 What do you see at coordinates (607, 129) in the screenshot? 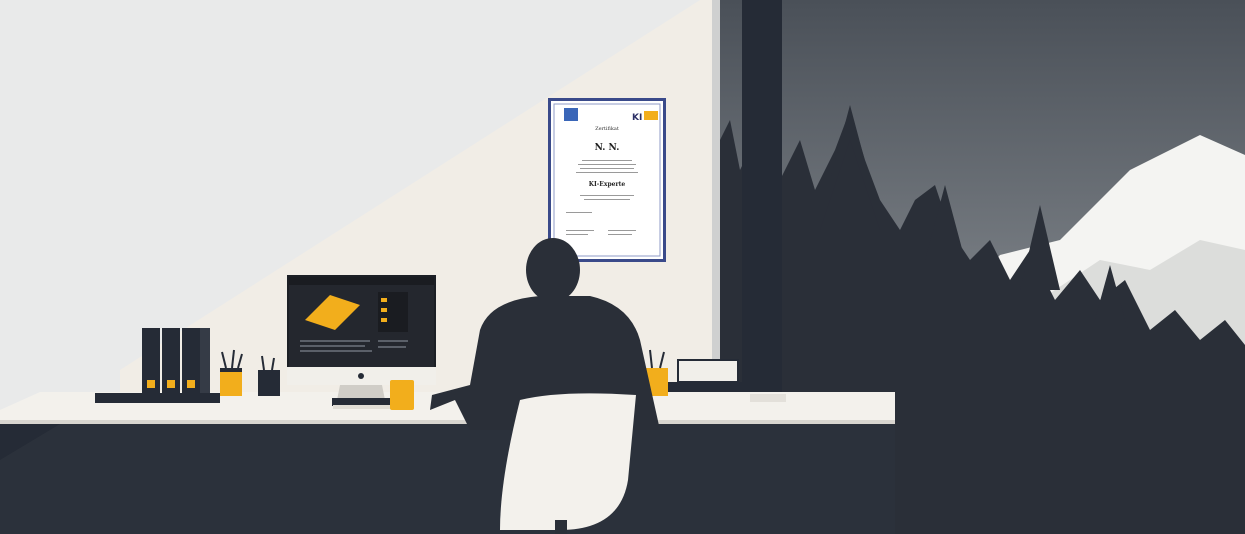
I see `cert-title: Zertifikat` at bounding box center [607, 129].